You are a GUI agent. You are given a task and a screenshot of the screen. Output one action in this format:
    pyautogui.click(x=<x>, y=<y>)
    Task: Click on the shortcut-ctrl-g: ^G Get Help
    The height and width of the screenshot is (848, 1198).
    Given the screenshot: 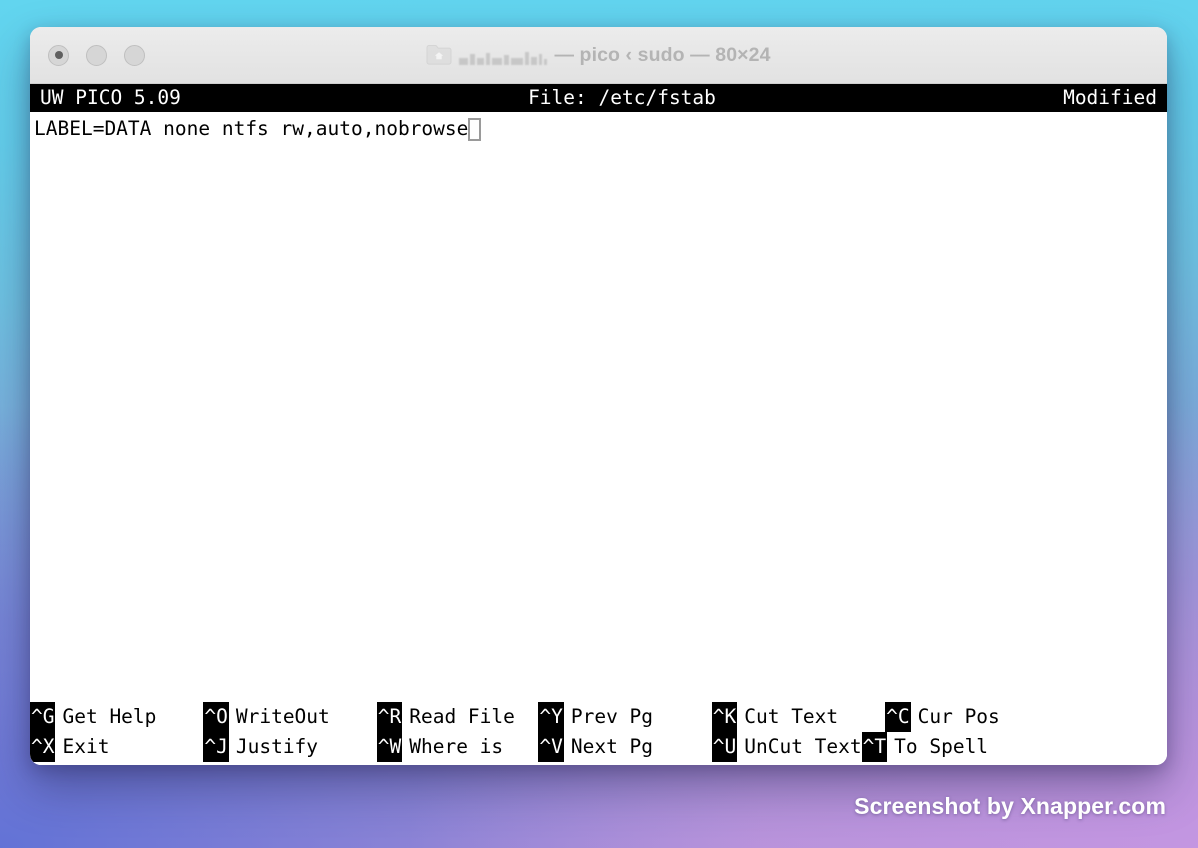 What is the action you would take?
    pyautogui.click(x=116, y=717)
    